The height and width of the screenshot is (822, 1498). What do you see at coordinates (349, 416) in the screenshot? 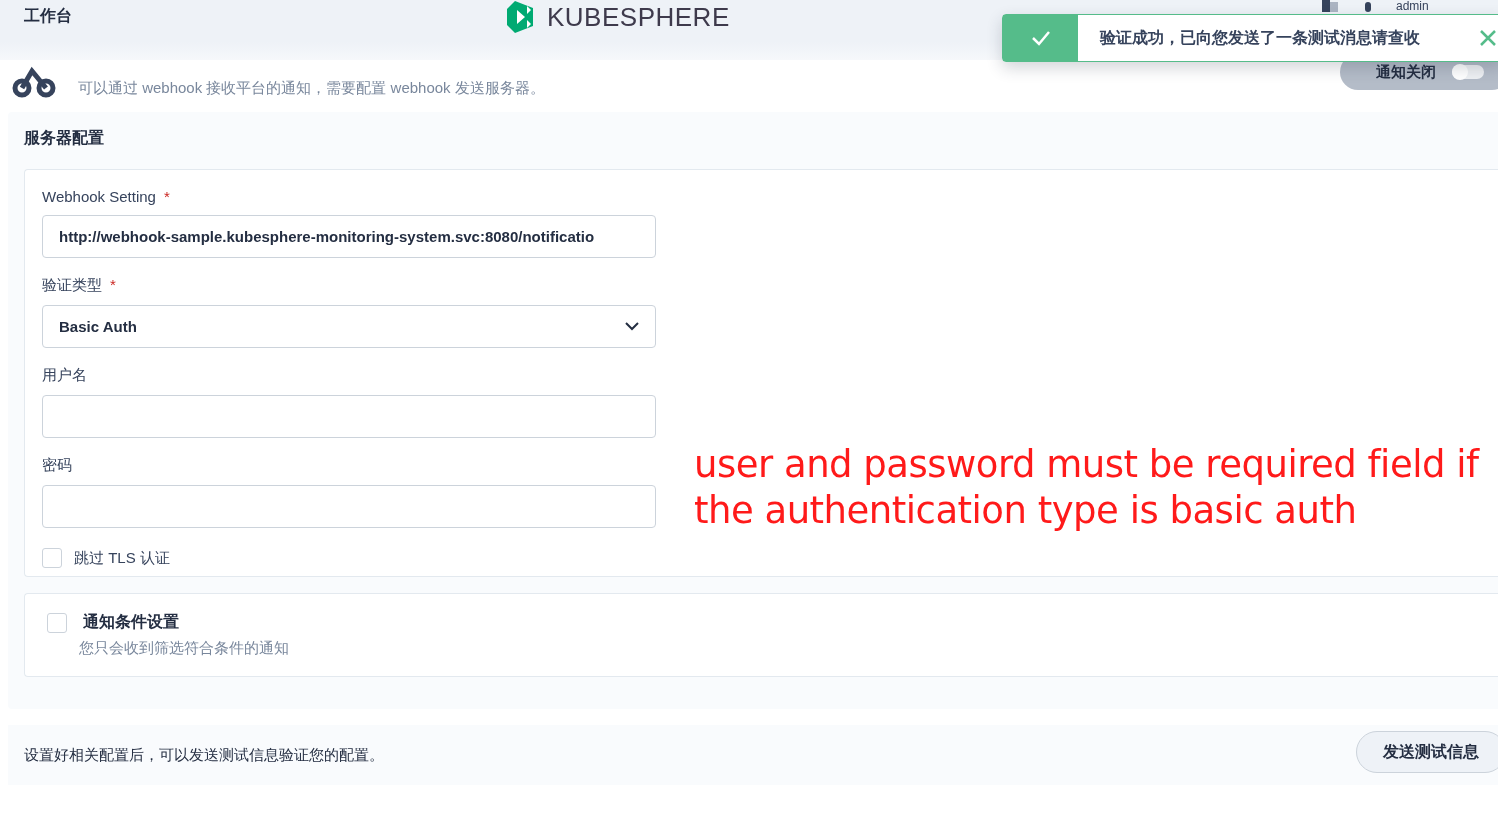
I see `input-field` at bounding box center [349, 416].